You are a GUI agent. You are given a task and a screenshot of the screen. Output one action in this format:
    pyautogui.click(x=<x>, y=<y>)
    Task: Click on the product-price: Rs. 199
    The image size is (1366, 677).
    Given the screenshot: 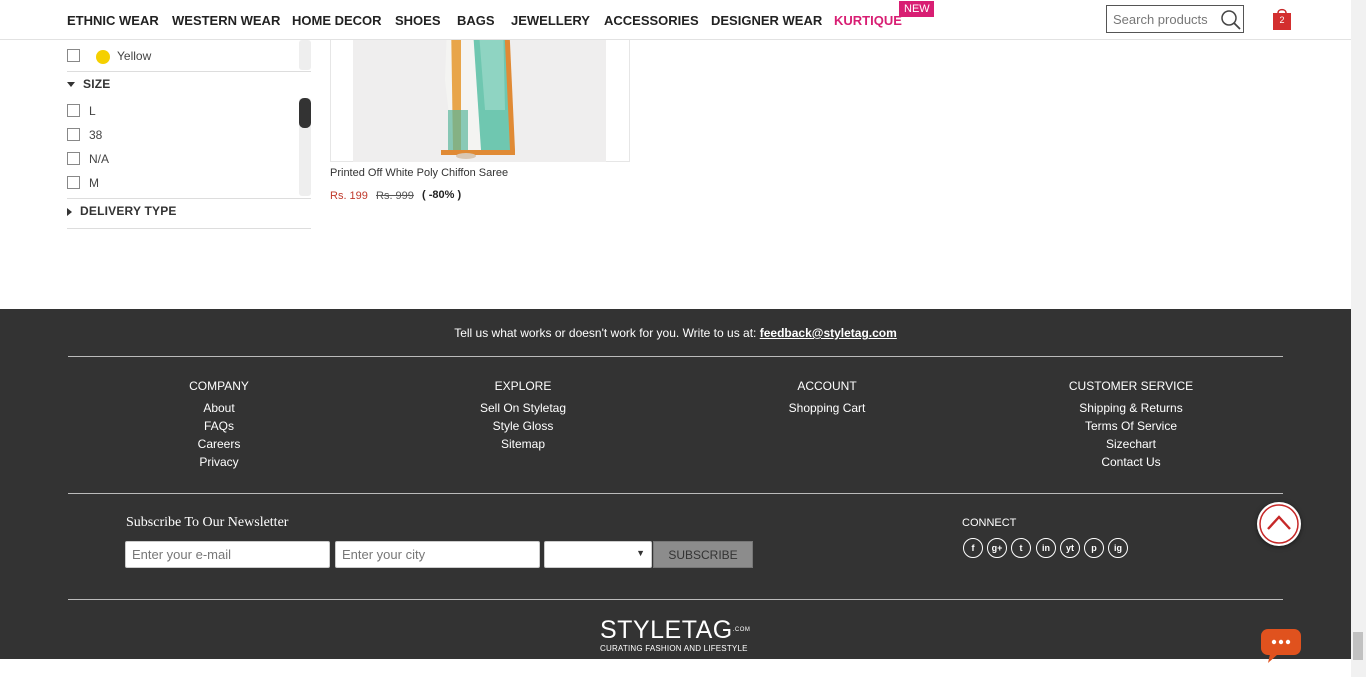 What is the action you would take?
    pyautogui.click(x=349, y=196)
    